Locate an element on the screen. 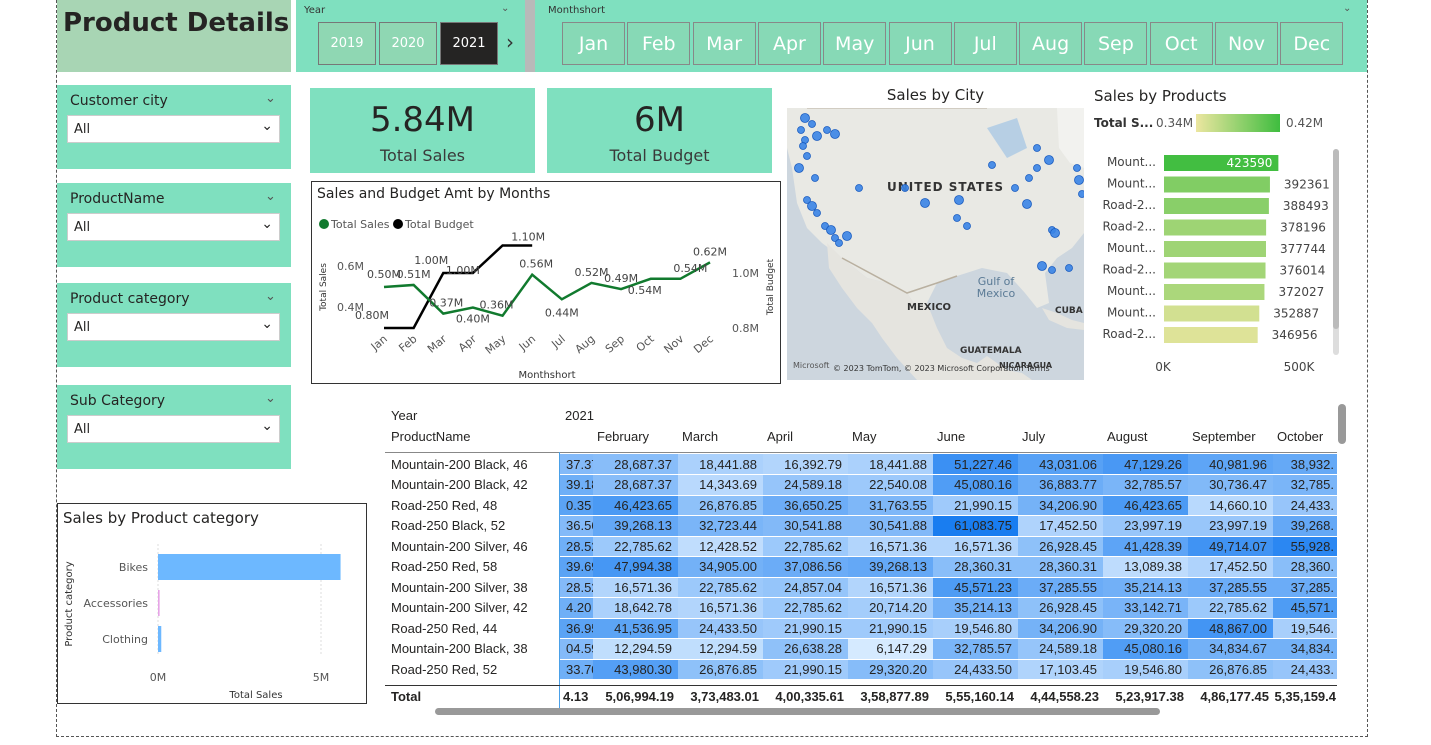  year-button-2020: 2020 is located at coordinates (408, 43).